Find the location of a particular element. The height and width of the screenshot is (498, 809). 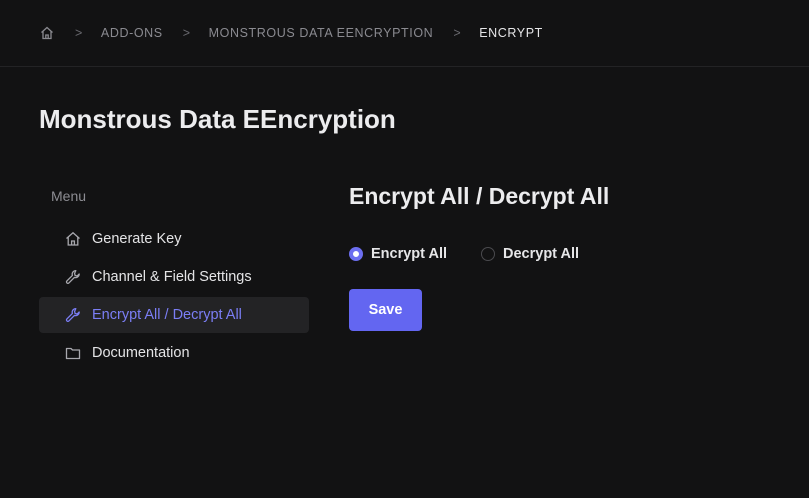

breadcrumb-add-ons: ADD-ONS is located at coordinates (132, 33).